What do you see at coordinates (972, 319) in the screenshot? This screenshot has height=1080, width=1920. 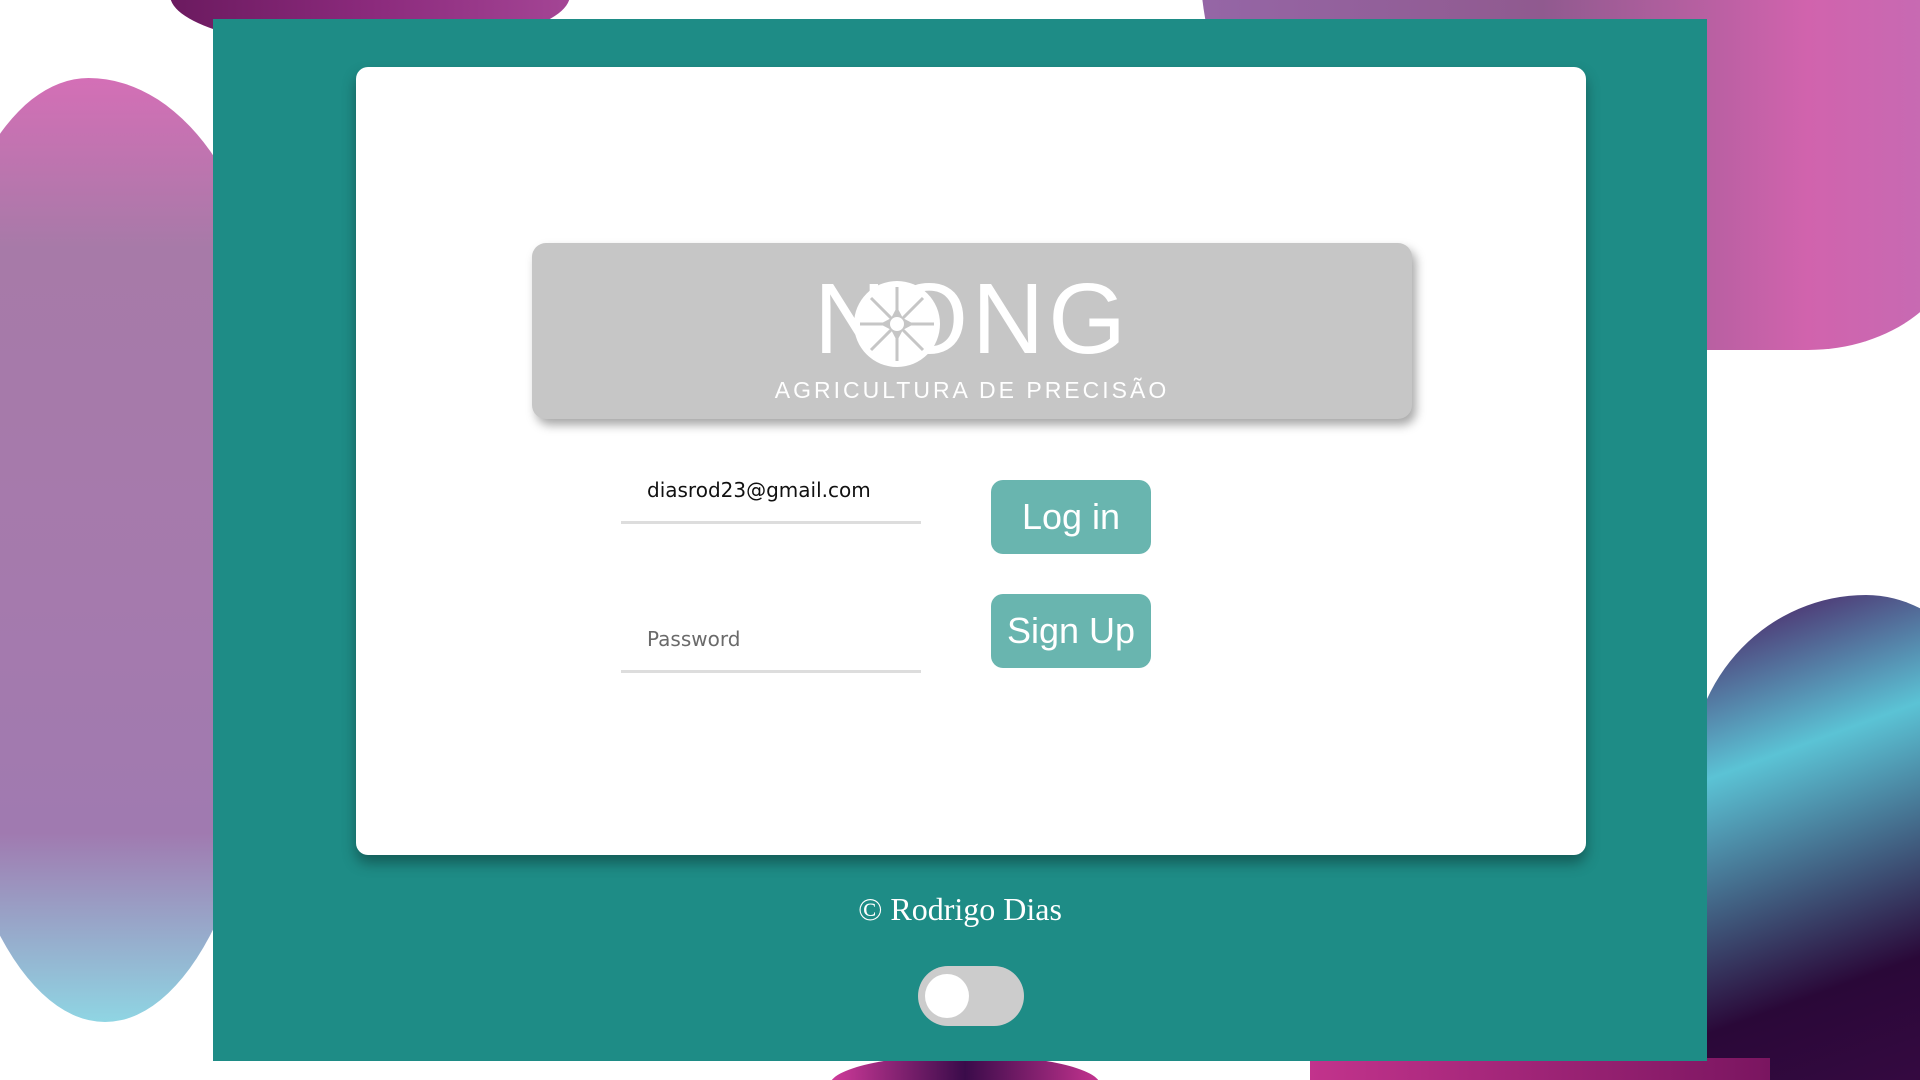 I see `logo-wordmark: NONG` at bounding box center [972, 319].